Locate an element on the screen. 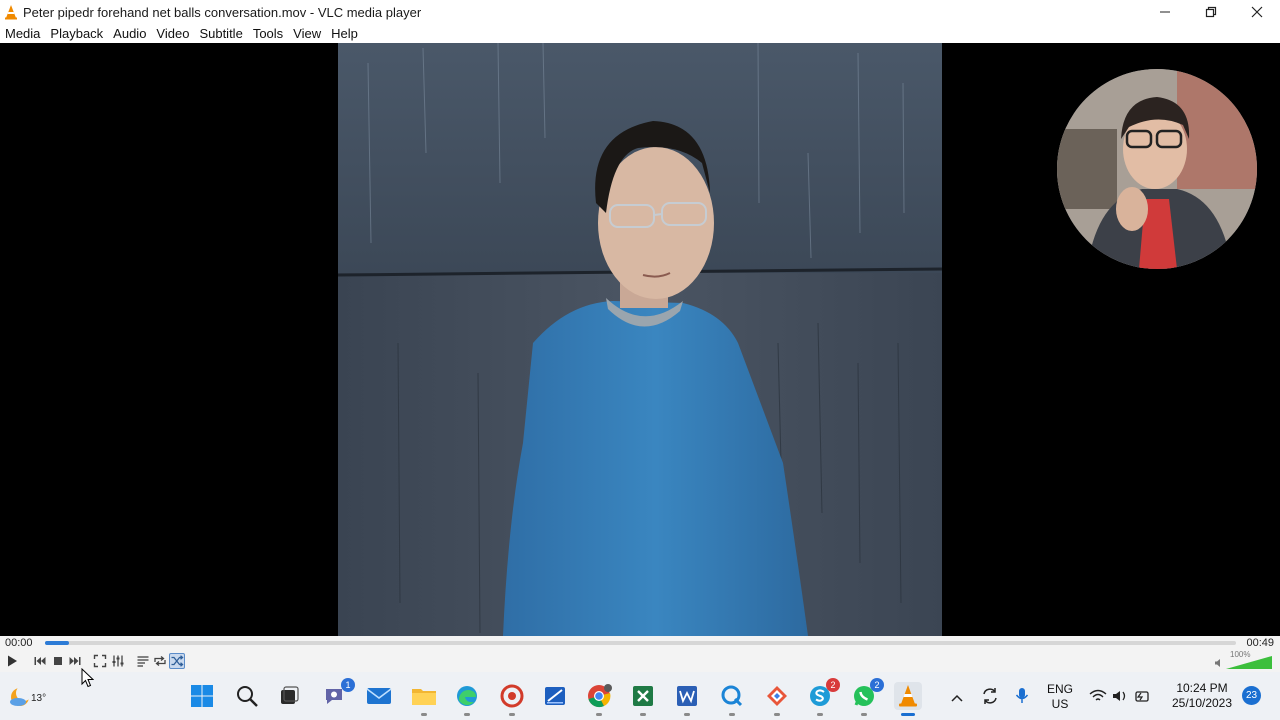  menu-media: Media is located at coordinates (22, 33).